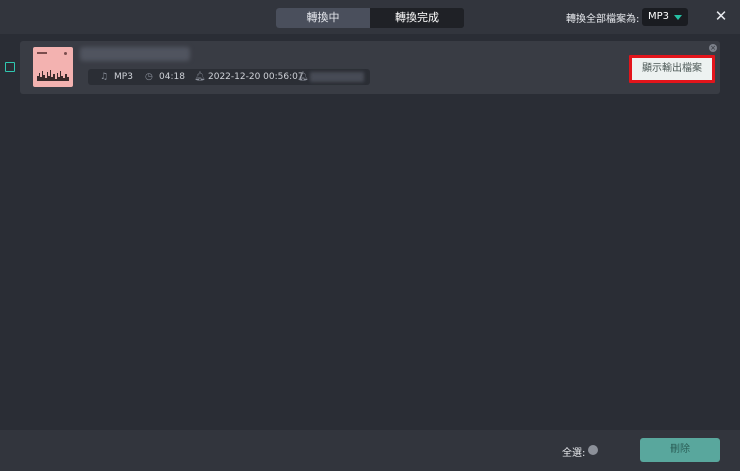 The width and height of the screenshot is (740, 471). What do you see at coordinates (337, 77) in the screenshot?
I see `item-extra-redacted` at bounding box center [337, 77].